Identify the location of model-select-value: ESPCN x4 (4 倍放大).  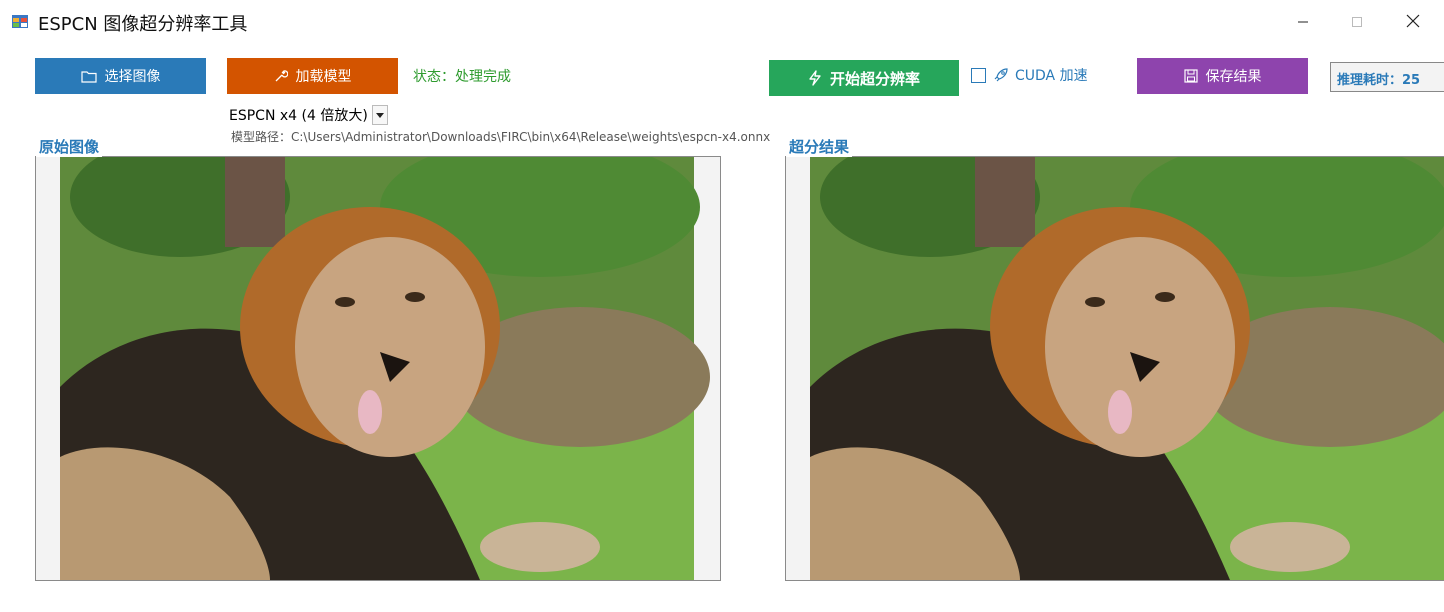
(298, 116).